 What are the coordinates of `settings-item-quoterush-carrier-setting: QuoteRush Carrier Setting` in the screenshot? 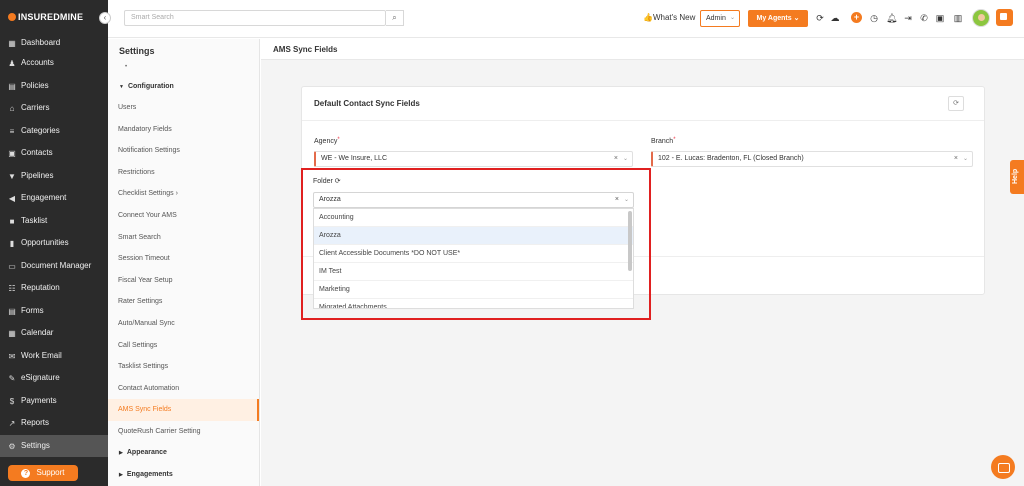 It's located at (183, 432).